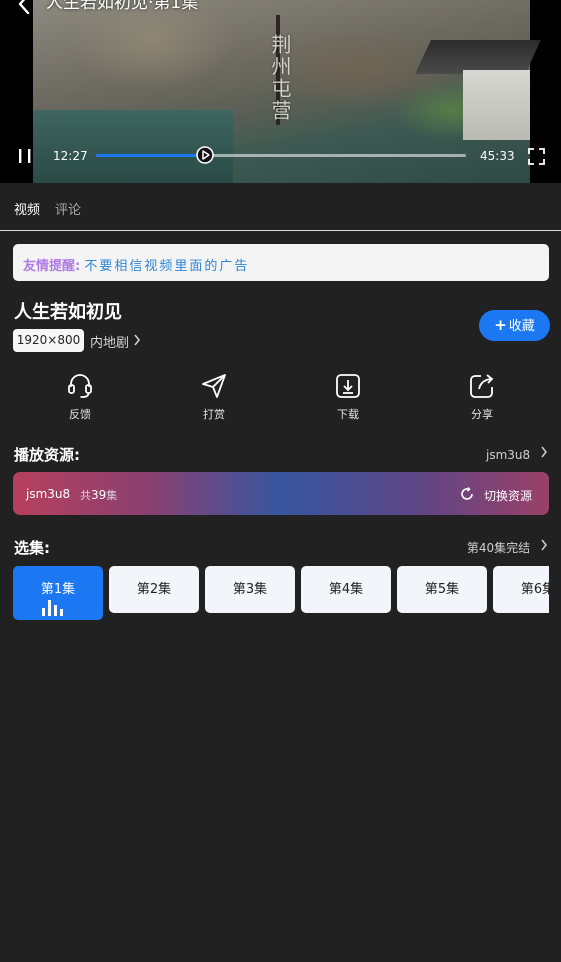 Image resolution: width=561 pixels, height=962 pixels. Describe the element at coordinates (122, 6) in the screenshot. I see `video-title: 人生若如初见·第1集` at that location.